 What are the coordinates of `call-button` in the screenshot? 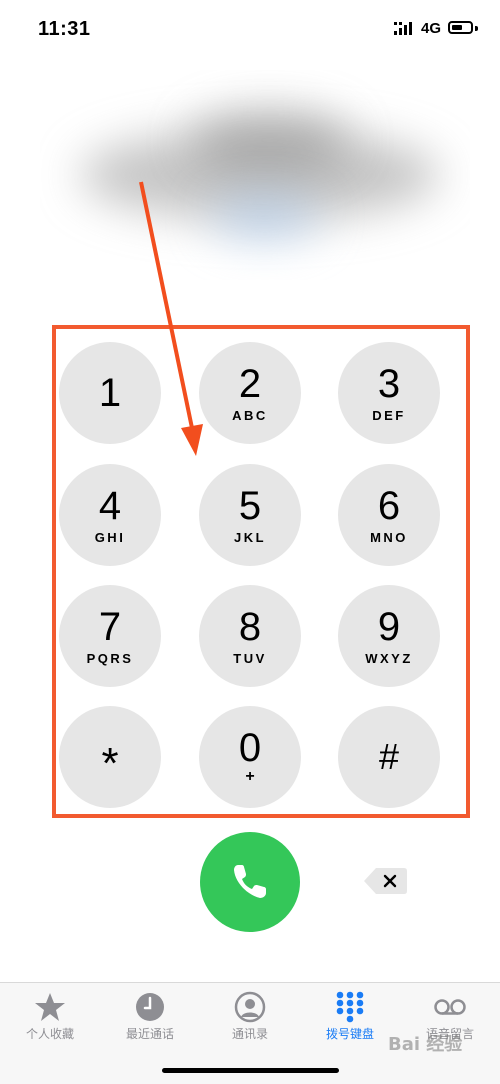 It's located at (250, 882).